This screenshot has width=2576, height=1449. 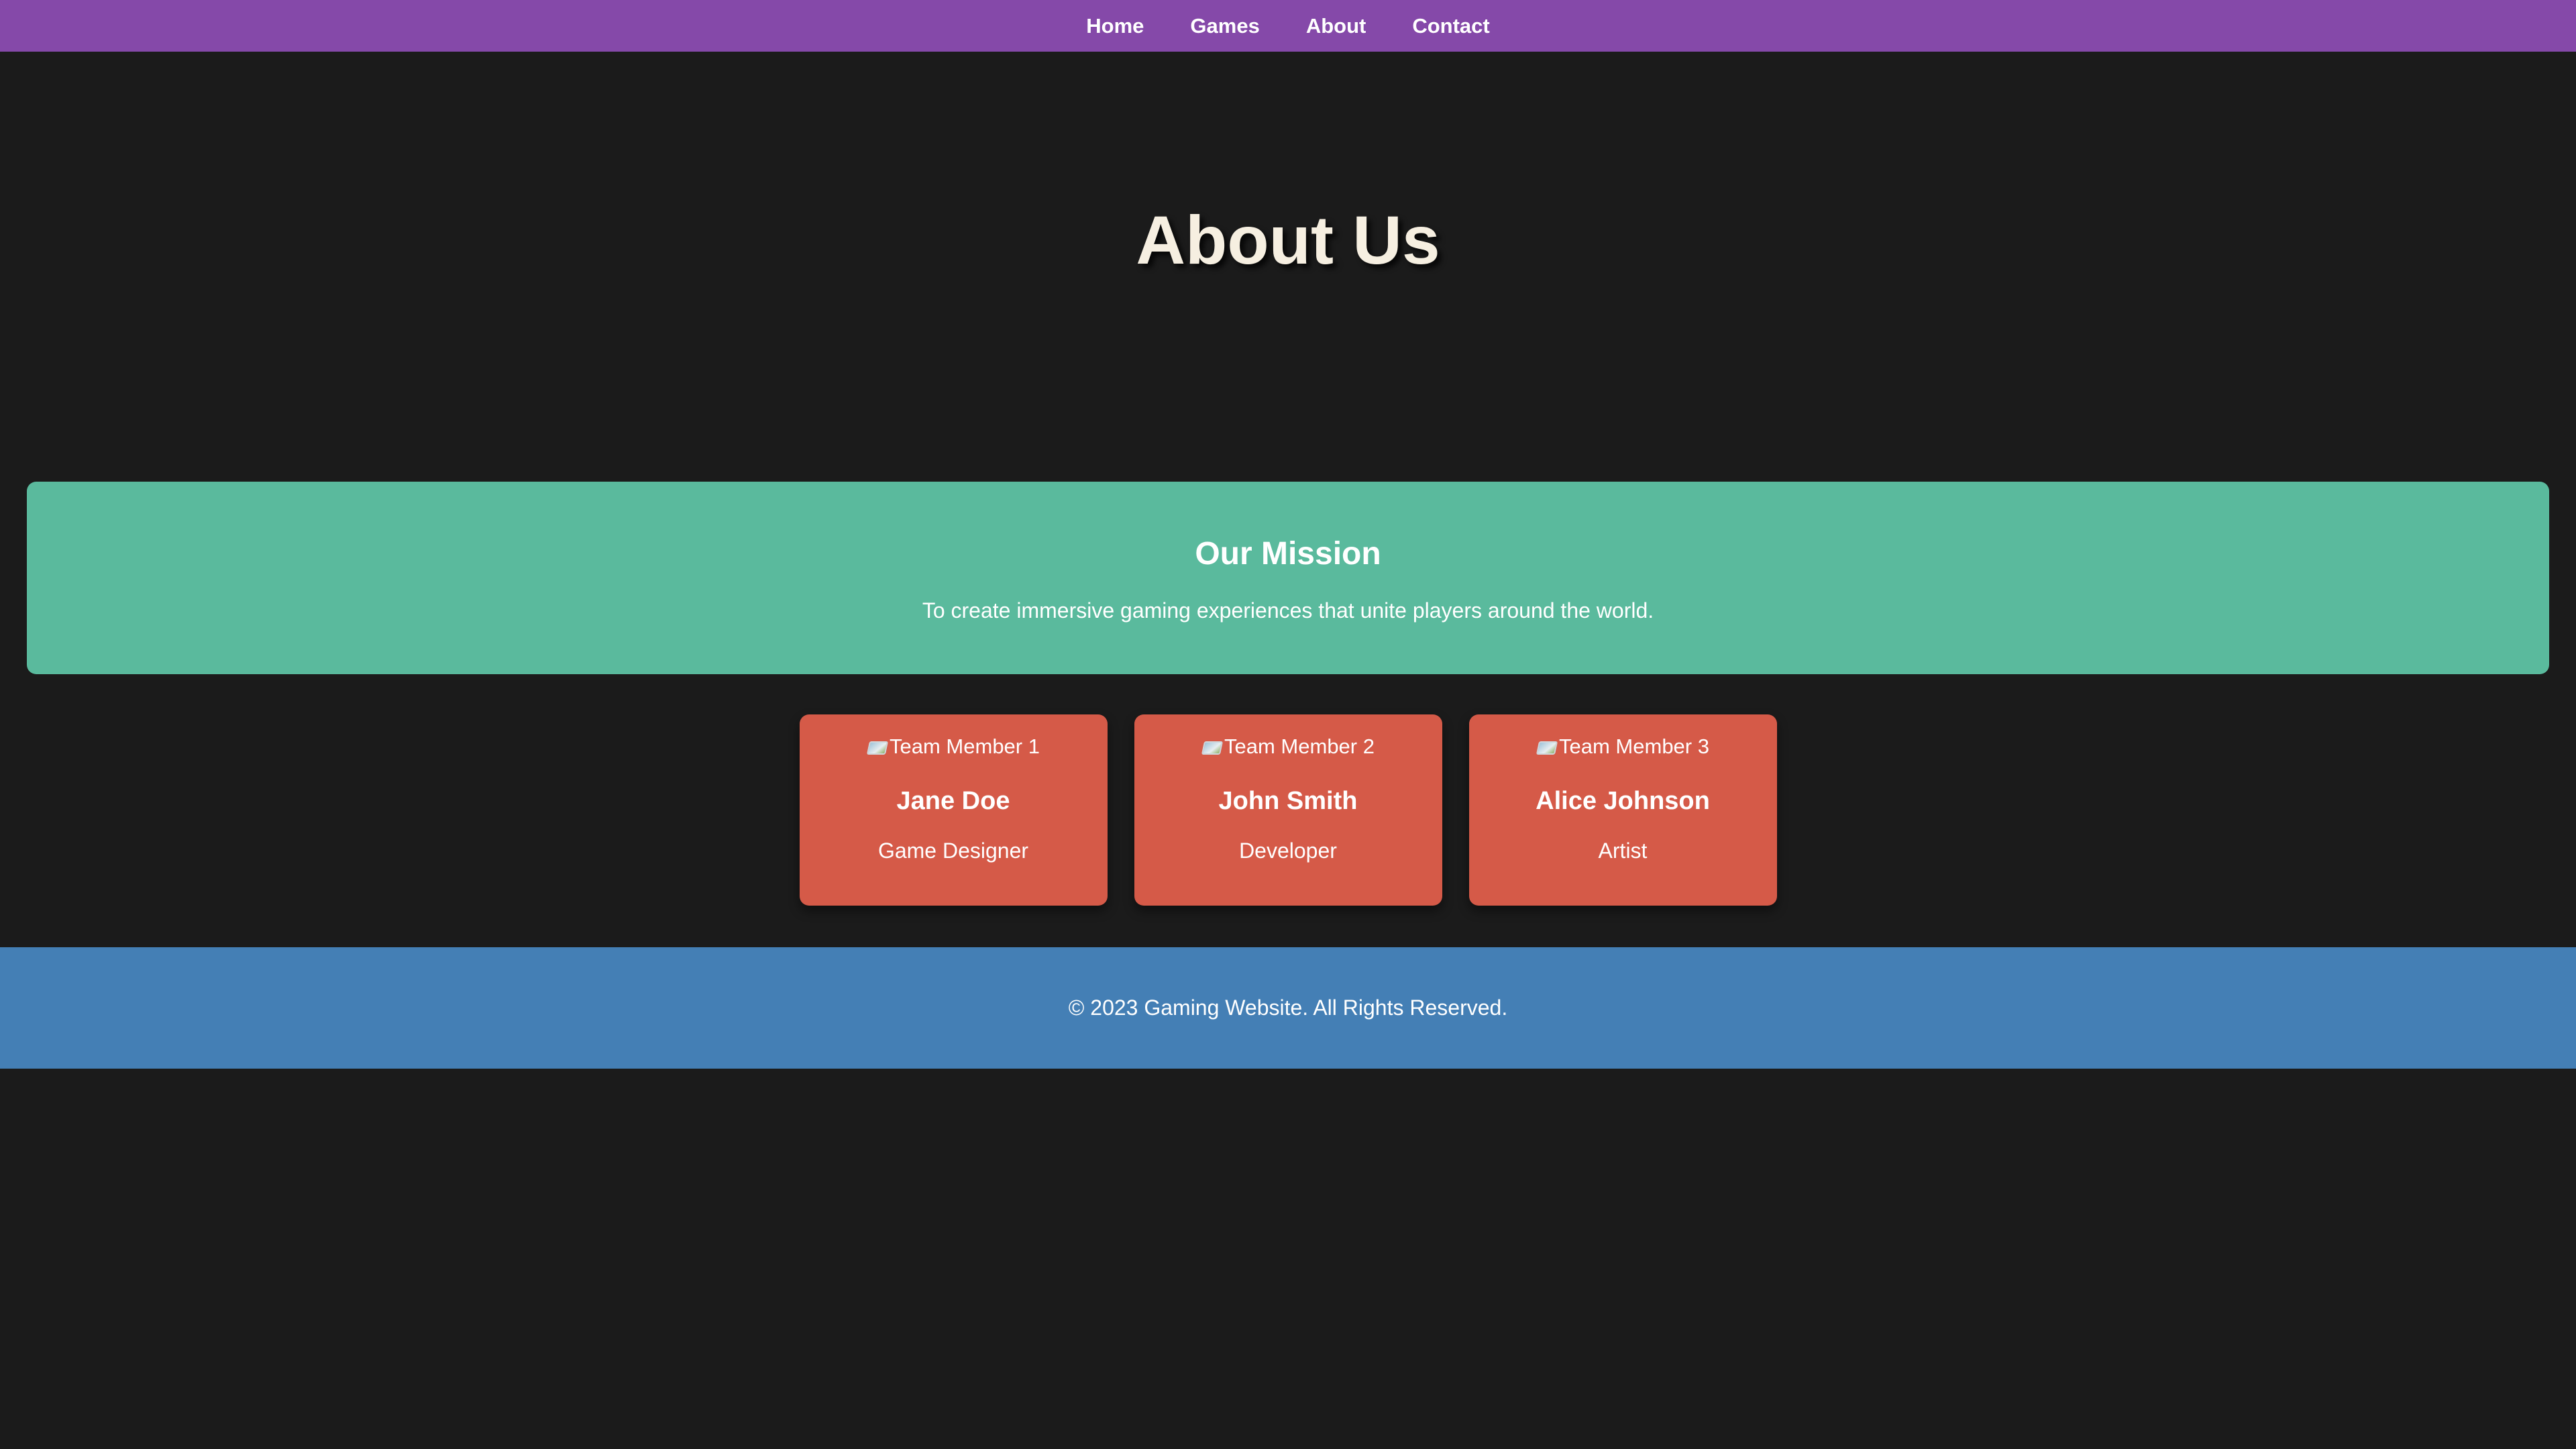 I want to click on team-member-image-alt: Team Member 1, so click(x=965, y=746).